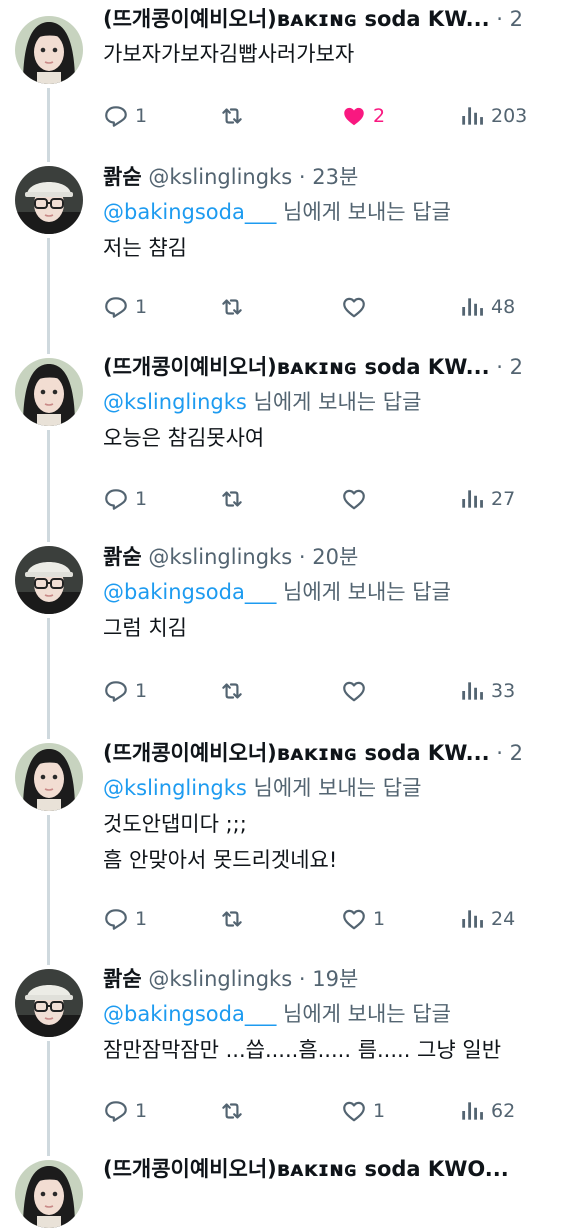  I want to click on tweet-text: 가보자가보자김빱사러가보자, so click(229, 54).